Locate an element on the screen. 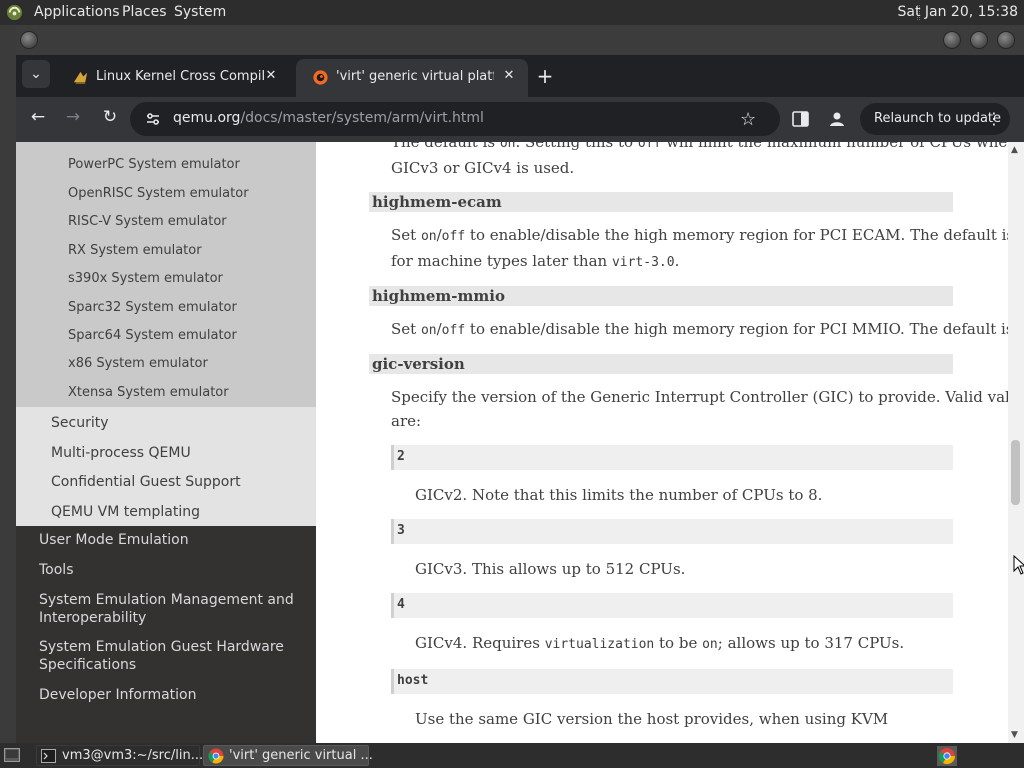 The image size is (1024, 768). mouse-pointer-icon is located at coordinates (1018, 565).